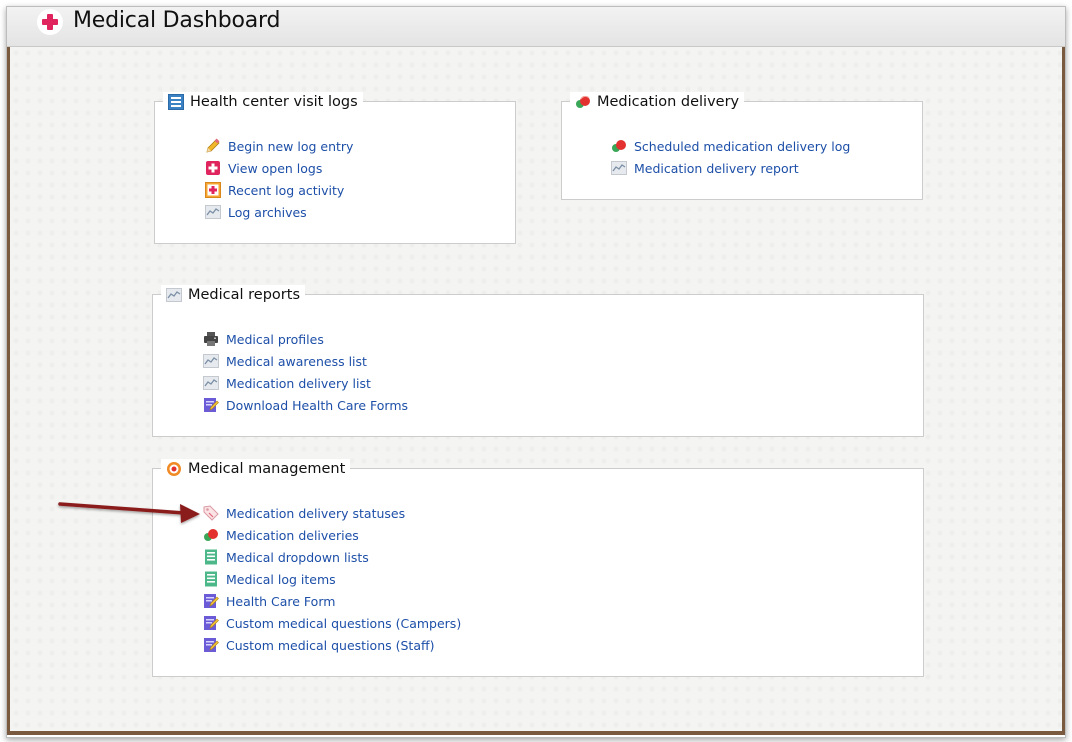  I want to click on panel-title: Medical management, so click(267, 469).